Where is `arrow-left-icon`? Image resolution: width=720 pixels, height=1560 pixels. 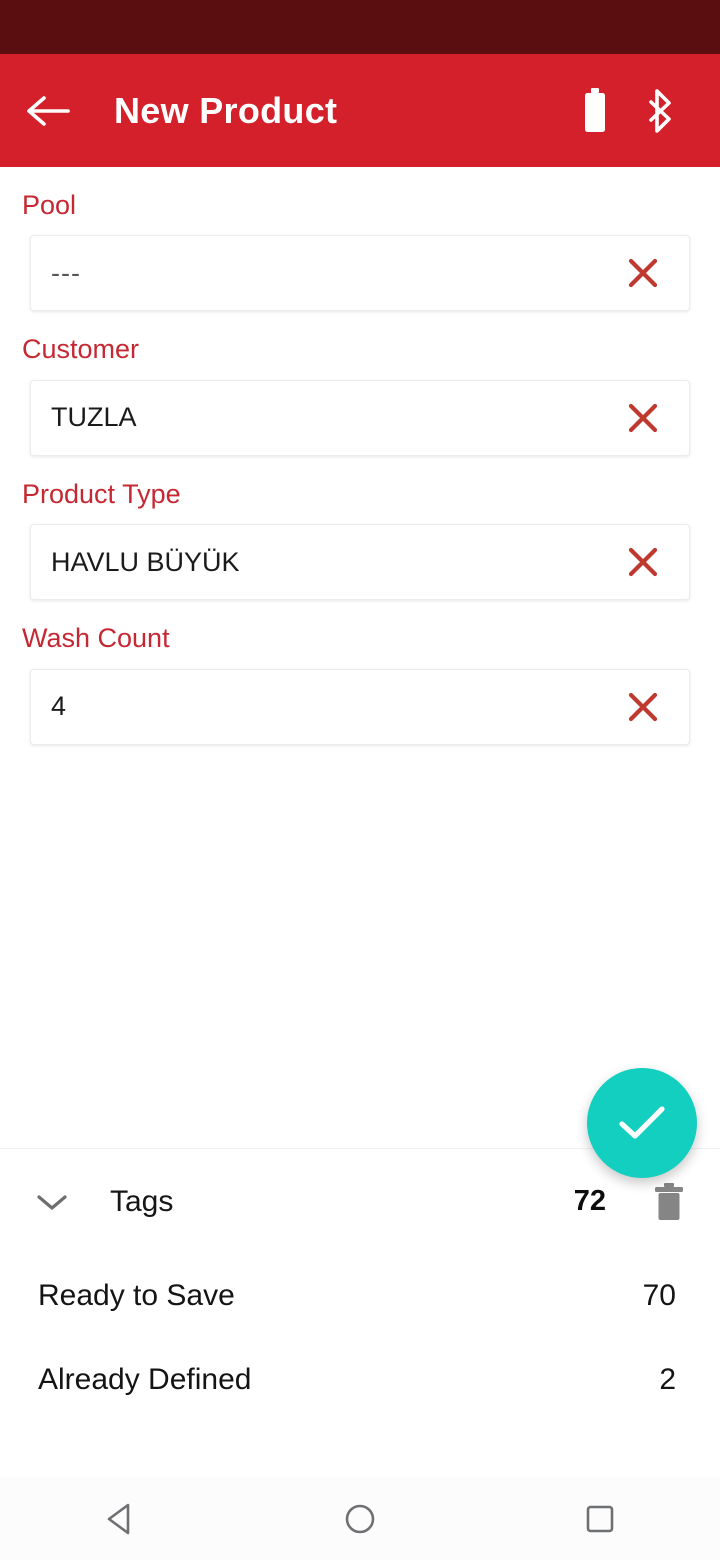
arrow-left-icon is located at coordinates (48, 110).